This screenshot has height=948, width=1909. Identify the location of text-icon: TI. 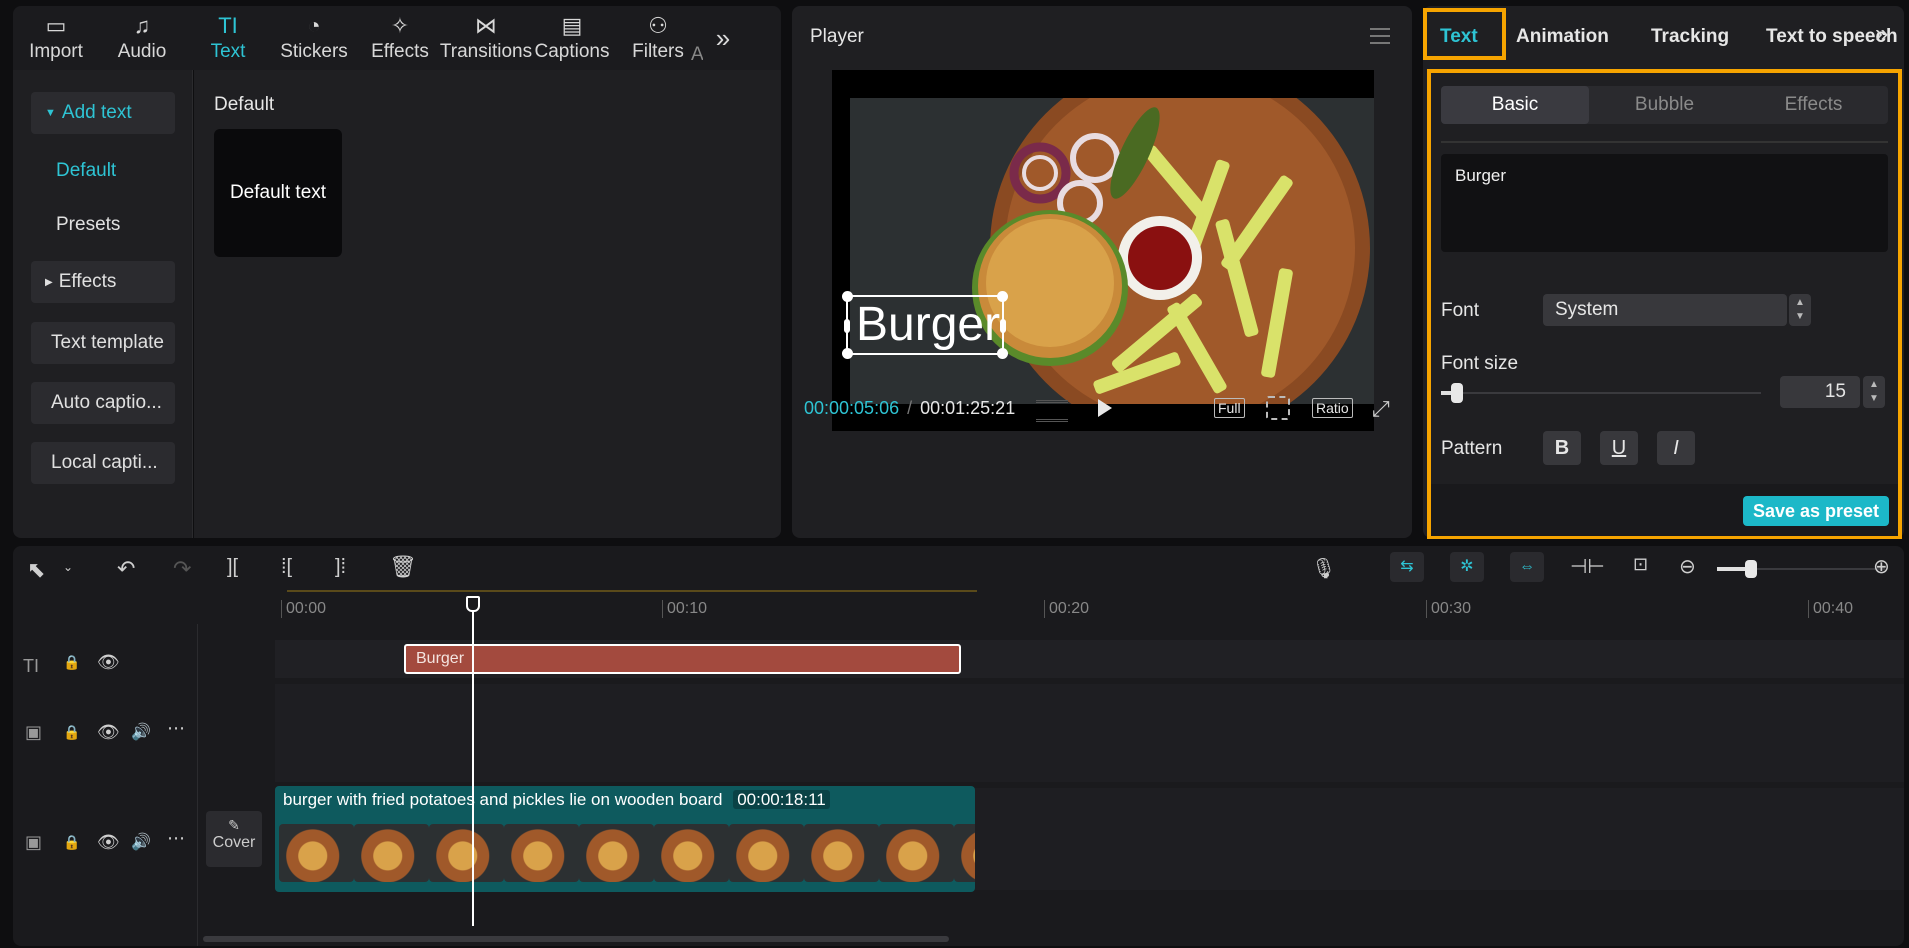
(228, 25).